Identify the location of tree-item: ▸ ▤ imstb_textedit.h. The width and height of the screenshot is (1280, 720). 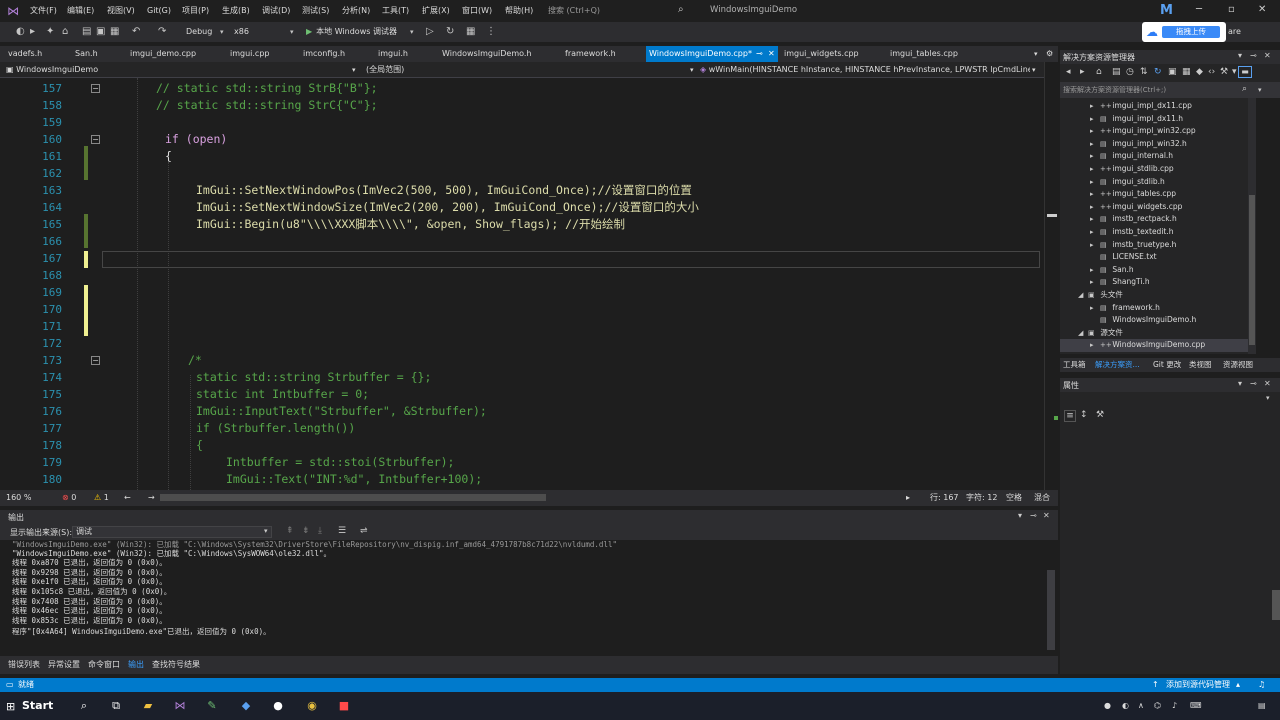
(1131, 232).